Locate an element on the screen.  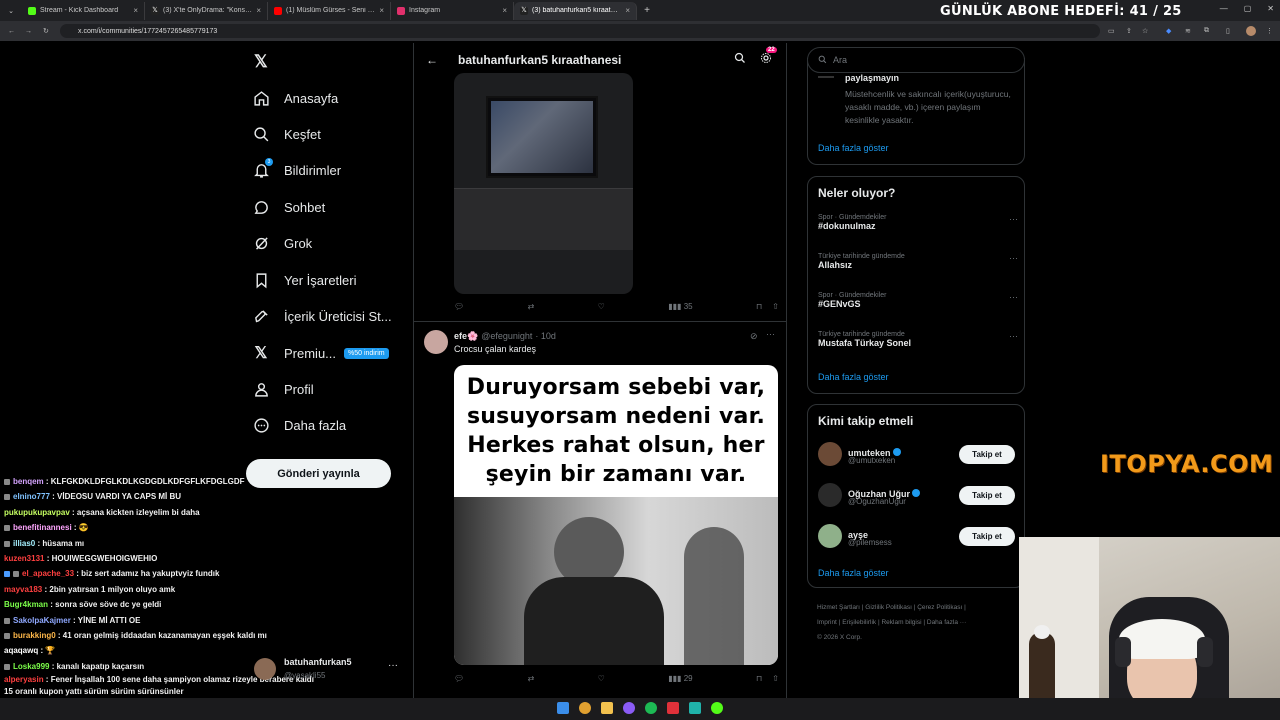
tweet-more-icon: ··· is located at coordinates (770, 334).